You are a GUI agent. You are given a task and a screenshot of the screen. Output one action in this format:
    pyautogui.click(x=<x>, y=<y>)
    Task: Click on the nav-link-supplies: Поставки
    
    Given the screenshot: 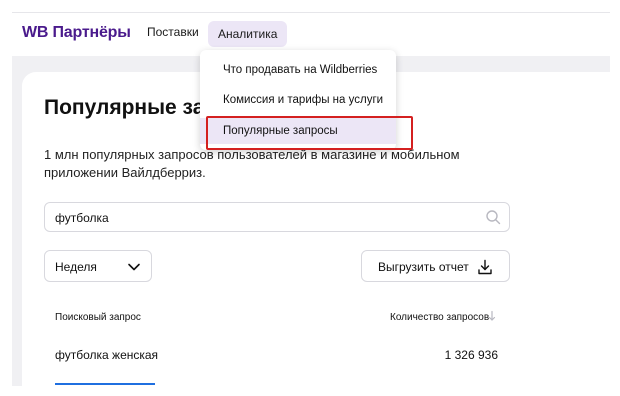 What is the action you would take?
    pyautogui.click(x=173, y=32)
    